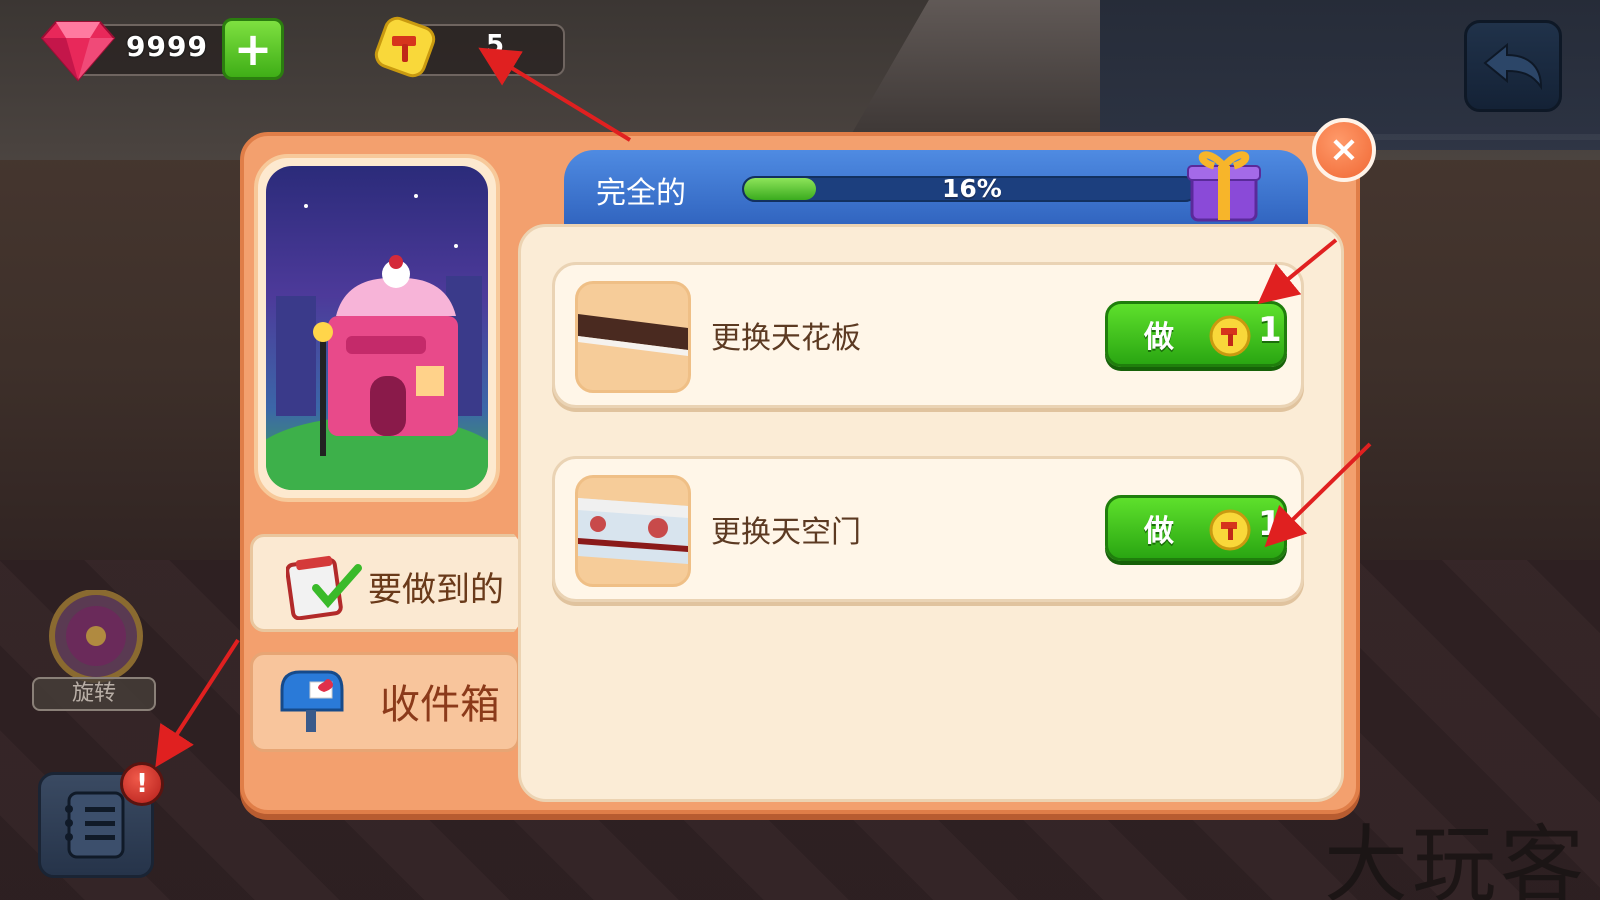 The image size is (1600, 900). What do you see at coordinates (377, 342) in the screenshot?
I see `cake-shop-illustration` at bounding box center [377, 342].